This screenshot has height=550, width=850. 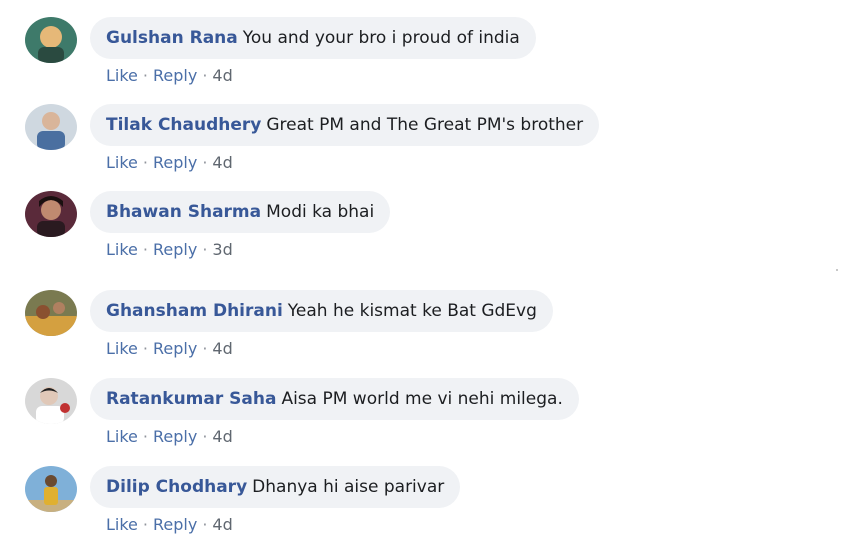 What do you see at coordinates (194, 311) in the screenshot?
I see `comment-author: Ghansham Dhirani` at bounding box center [194, 311].